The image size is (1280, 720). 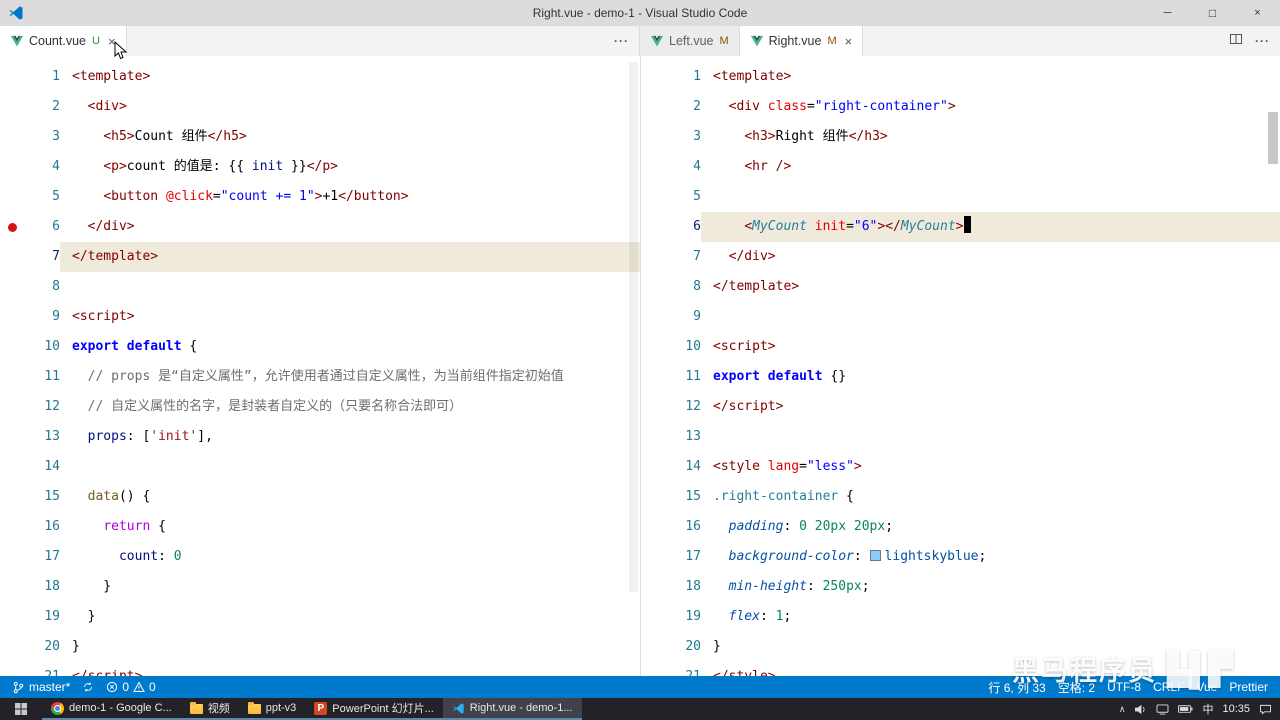 I want to click on code-line: 17 count: 0, so click(x=320, y=557).